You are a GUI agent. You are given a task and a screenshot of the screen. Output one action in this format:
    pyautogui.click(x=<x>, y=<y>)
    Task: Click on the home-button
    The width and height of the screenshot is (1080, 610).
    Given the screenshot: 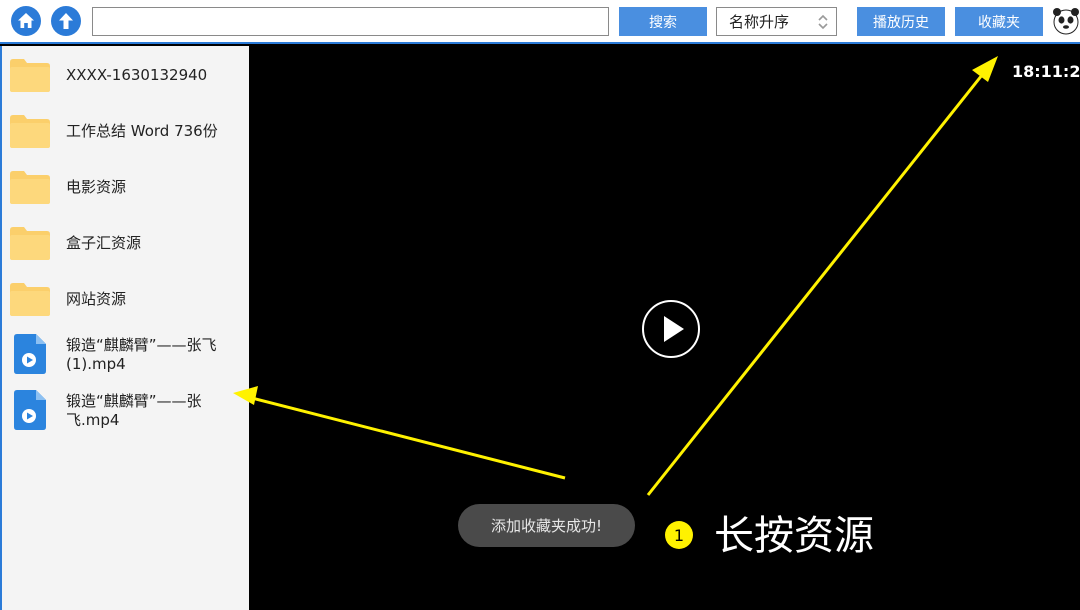 What is the action you would take?
    pyautogui.click(x=26, y=21)
    